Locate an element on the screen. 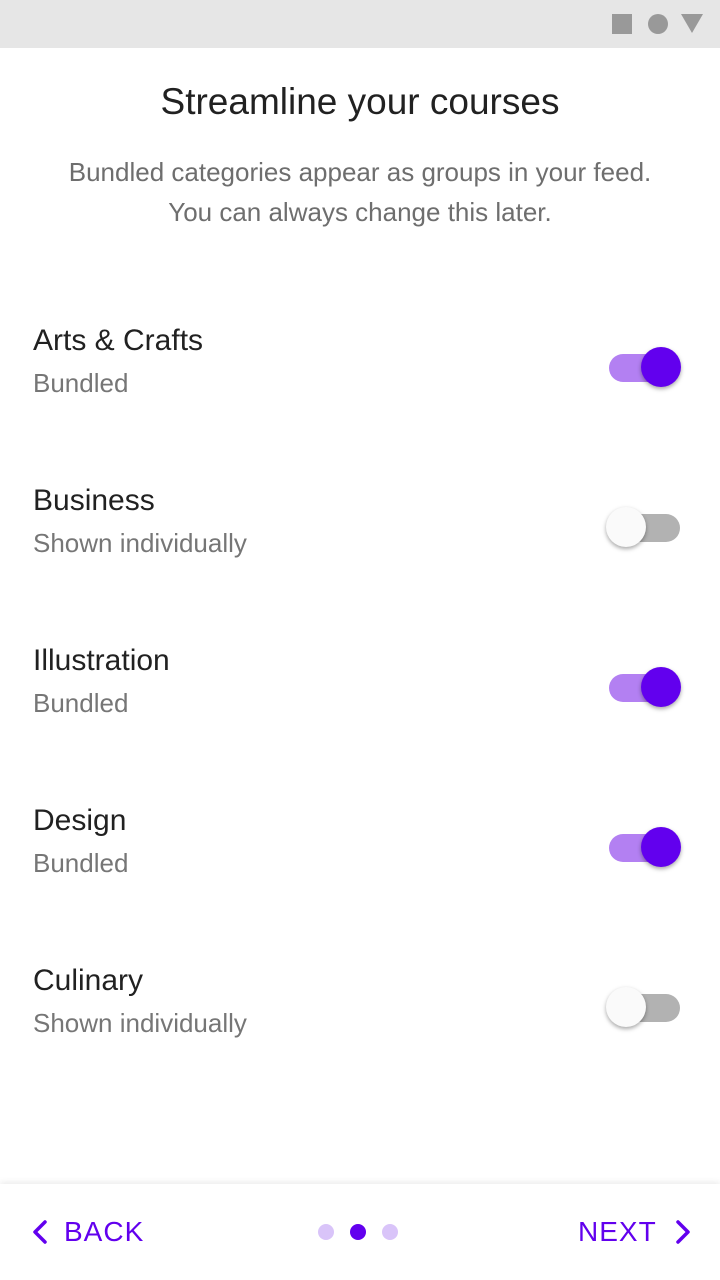  circle-icon is located at coordinates (658, 24).